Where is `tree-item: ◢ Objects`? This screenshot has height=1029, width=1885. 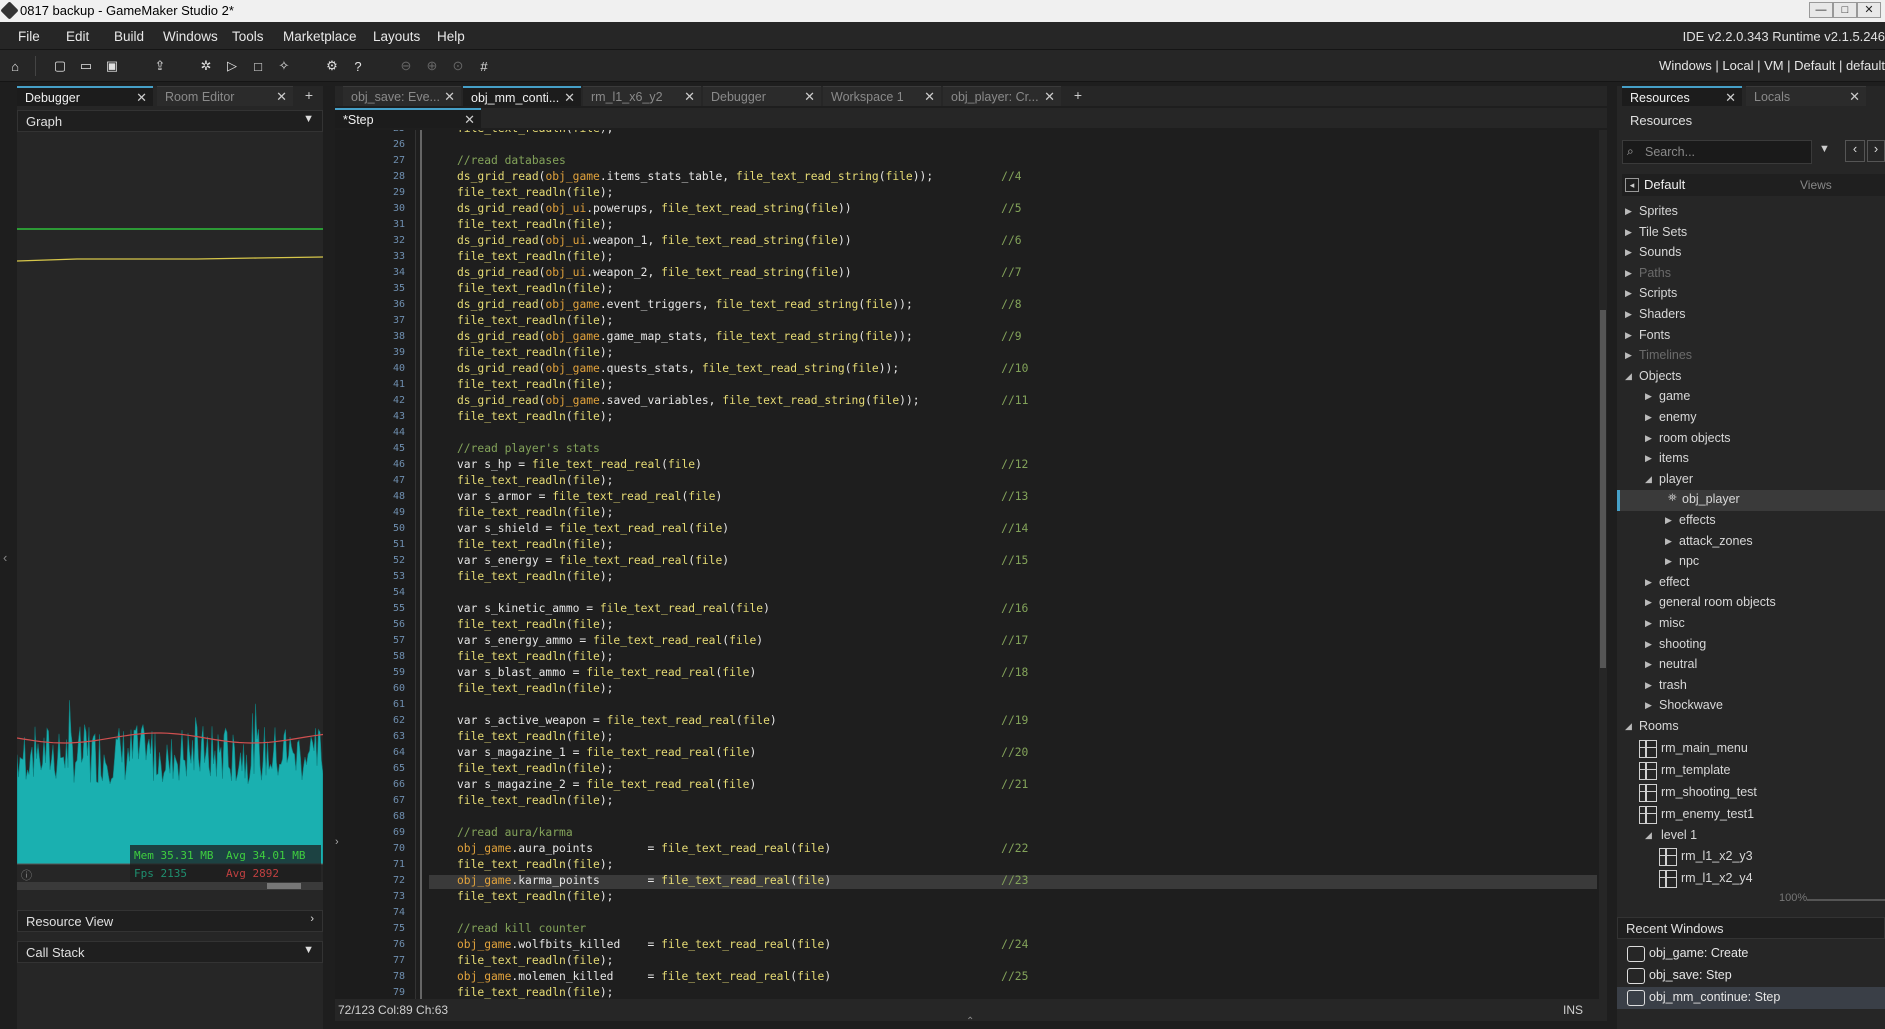 tree-item: ◢ Objects is located at coordinates (1751, 377).